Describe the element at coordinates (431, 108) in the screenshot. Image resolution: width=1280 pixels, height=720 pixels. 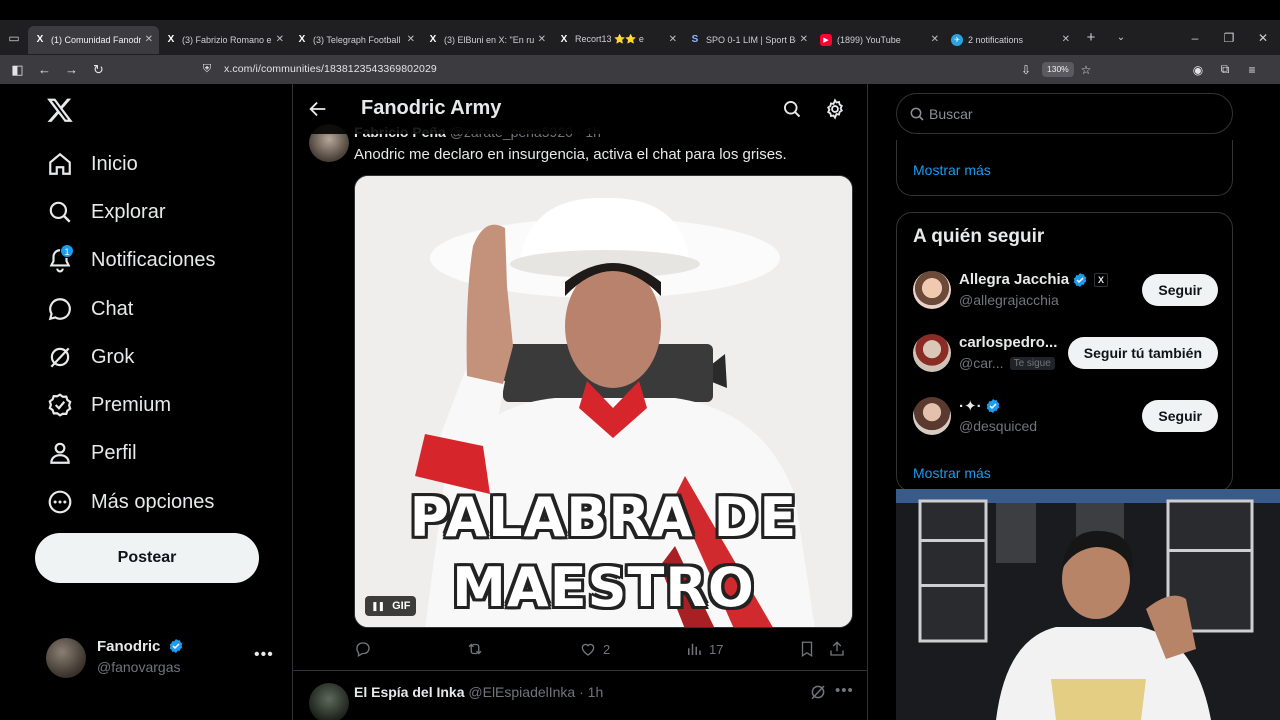
I see `page-title: Fanodric Army` at that location.